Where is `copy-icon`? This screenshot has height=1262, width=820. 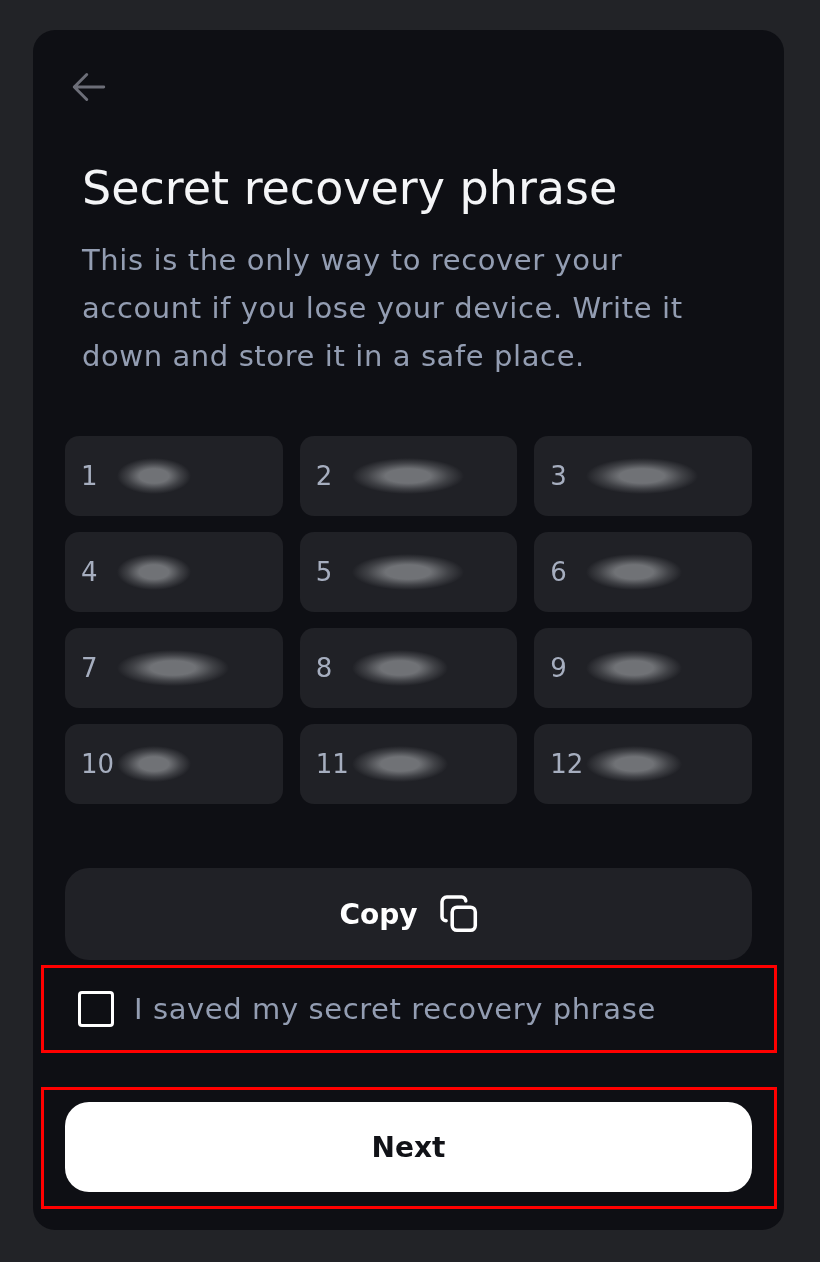 copy-icon is located at coordinates (458, 914).